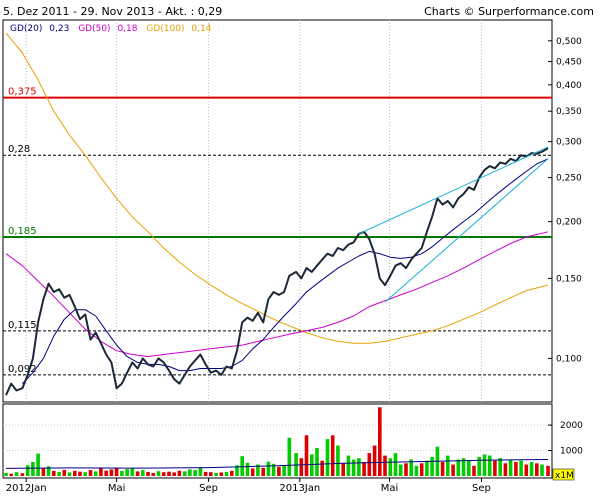  I want to click on y-tick-label: 0,300, so click(569, 143).